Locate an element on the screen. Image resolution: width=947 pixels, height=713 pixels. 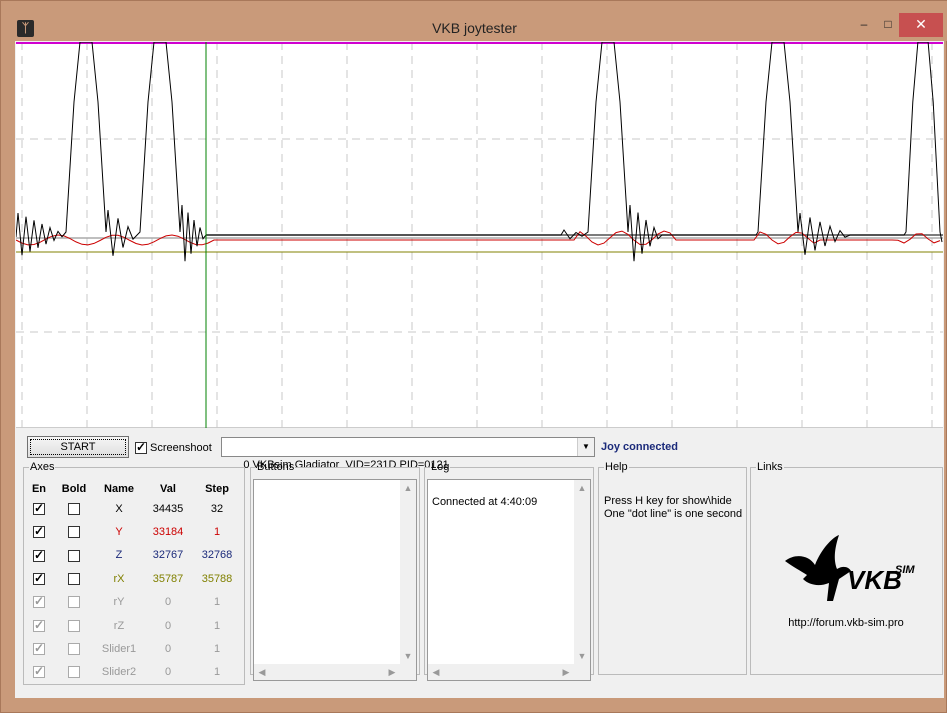
logo-text: VKB is located at coordinates (874, 580).